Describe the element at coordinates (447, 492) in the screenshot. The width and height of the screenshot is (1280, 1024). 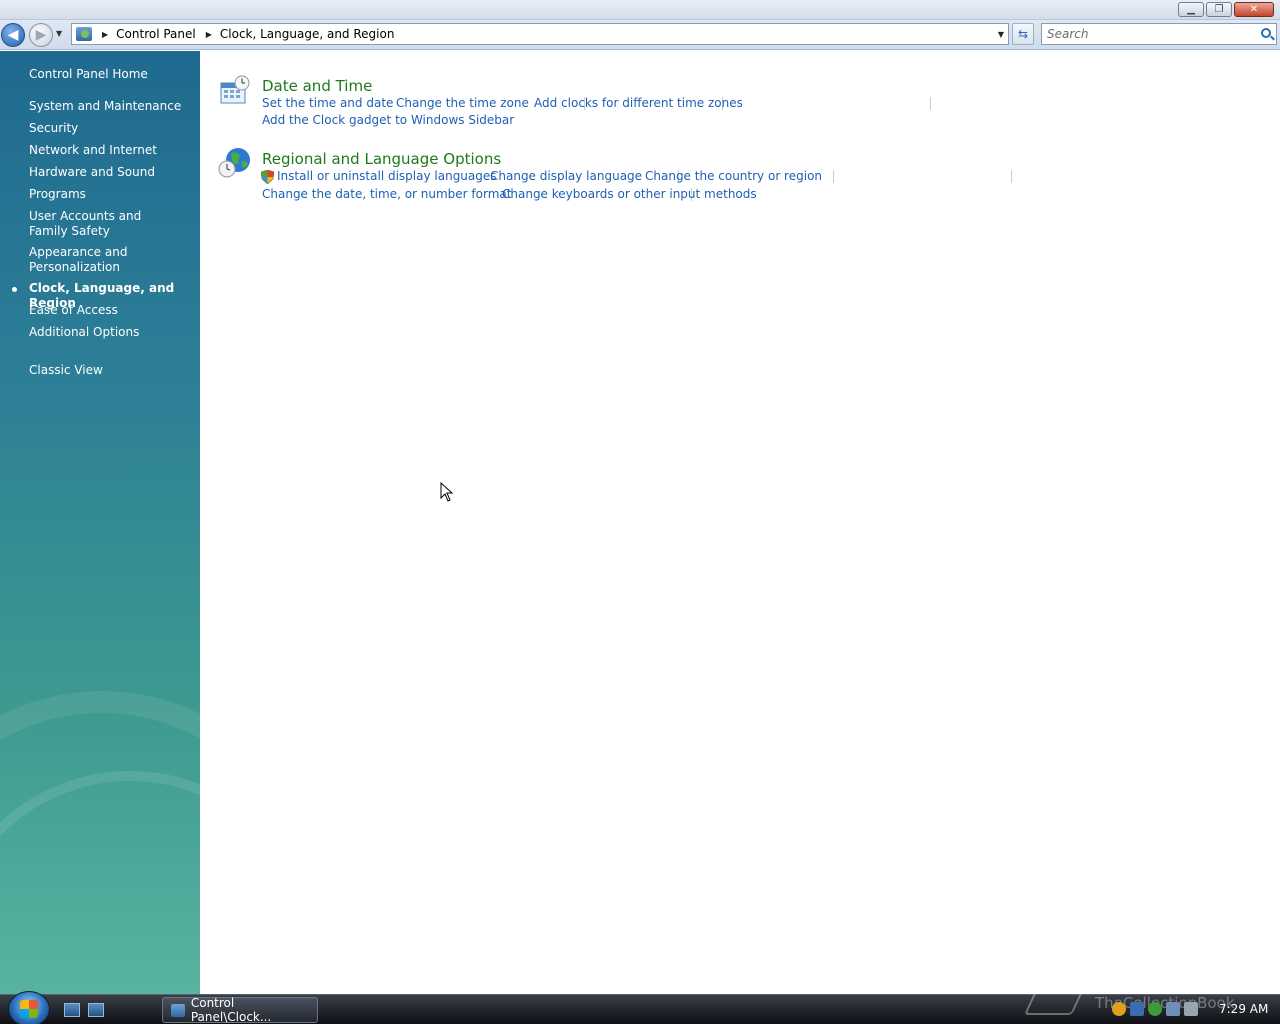
I see `mouse-pointer-icon` at that location.